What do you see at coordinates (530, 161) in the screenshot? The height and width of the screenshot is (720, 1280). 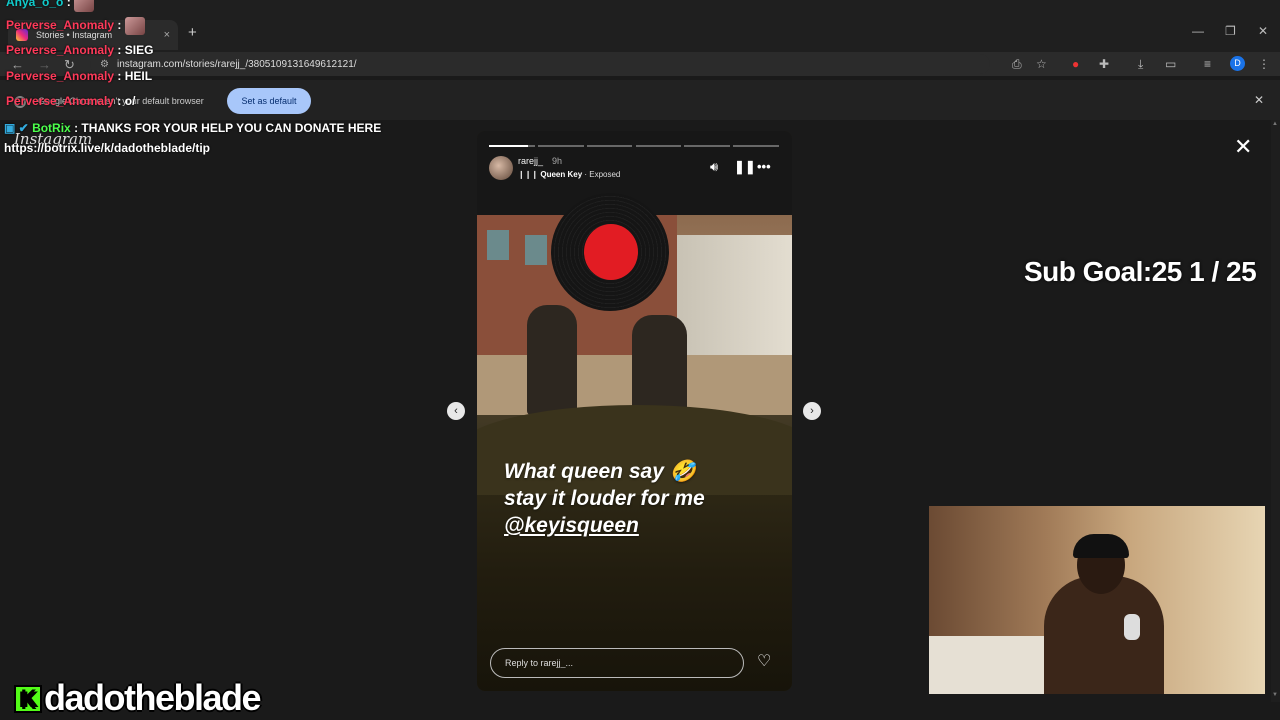 I see `story-username: rarejj_` at bounding box center [530, 161].